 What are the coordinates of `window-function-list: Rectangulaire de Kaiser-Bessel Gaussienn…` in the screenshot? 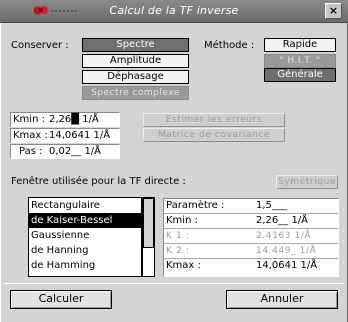 It's located at (85, 237).